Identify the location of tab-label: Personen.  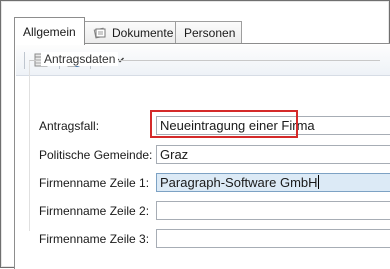
(210, 32).